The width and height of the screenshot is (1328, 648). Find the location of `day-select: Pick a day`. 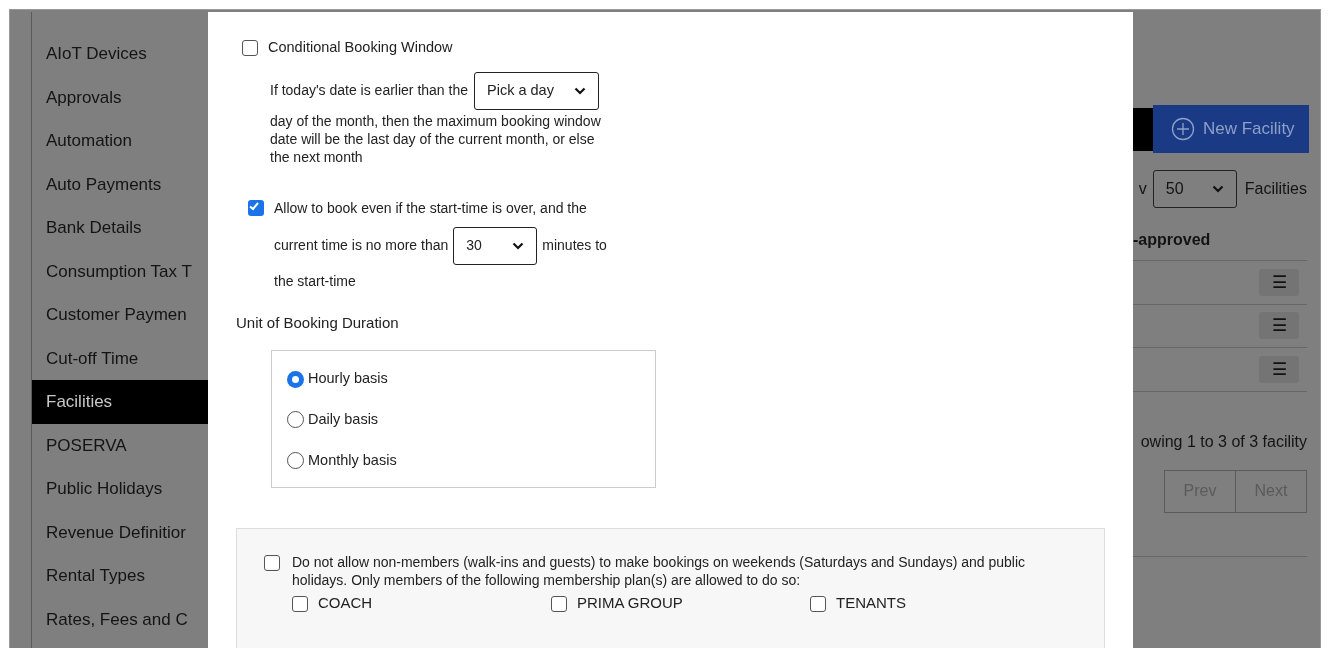

day-select: Pick a day is located at coordinates (536, 90).